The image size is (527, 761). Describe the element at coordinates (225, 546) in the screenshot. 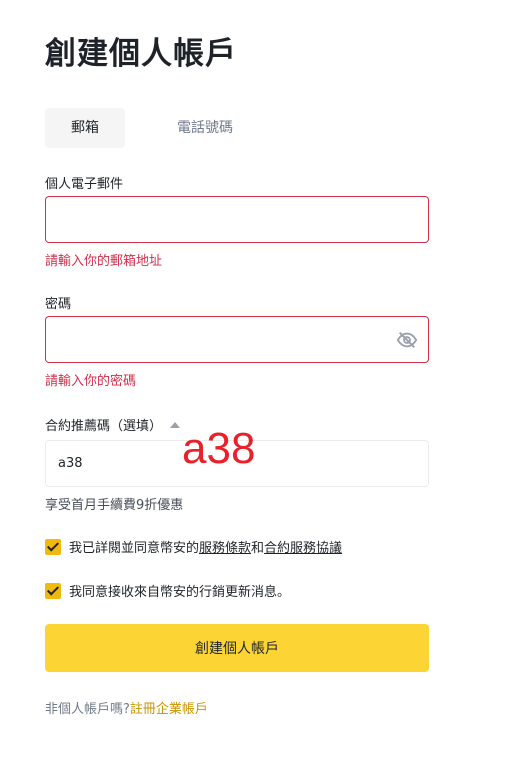

I see `terms-of-service-link: 服務條款` at that location.